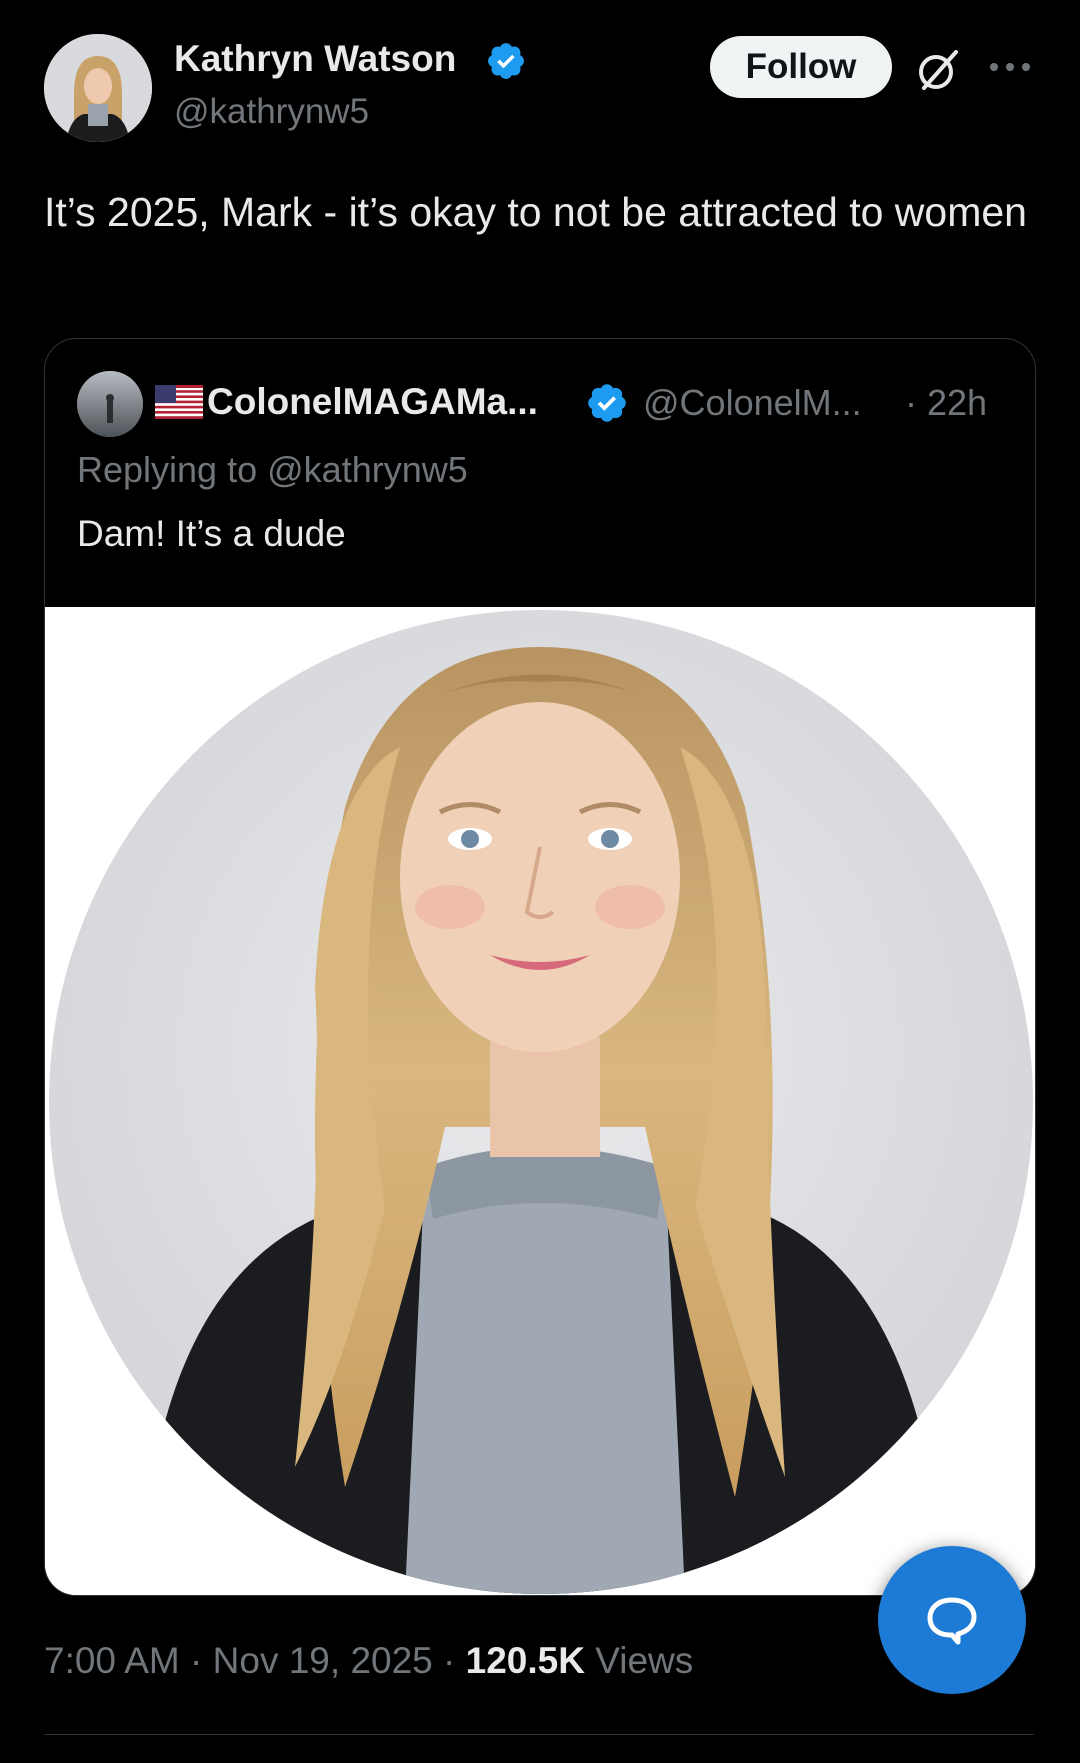 This screenshot has height=1763, width=1080. I want to click on author-avatar, so click(98, 88).